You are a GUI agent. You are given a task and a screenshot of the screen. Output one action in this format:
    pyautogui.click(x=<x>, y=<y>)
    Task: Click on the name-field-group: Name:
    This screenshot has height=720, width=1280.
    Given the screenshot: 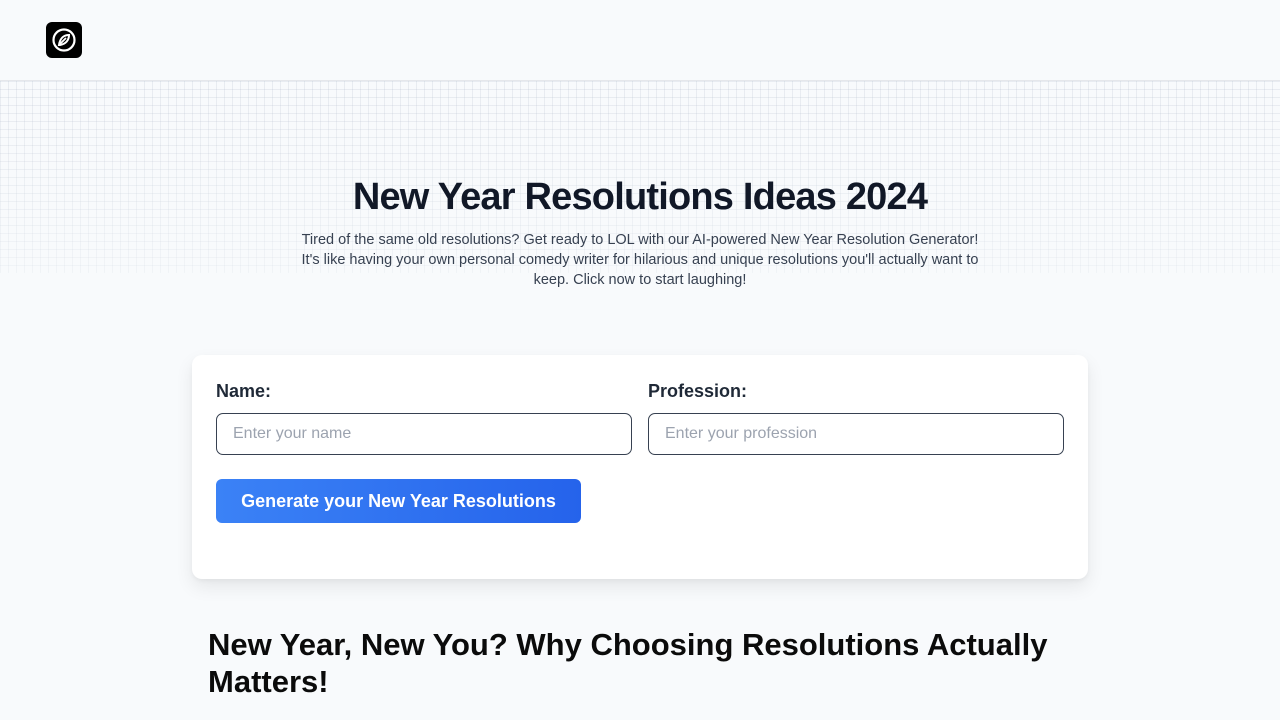 What is the action you would take?
    pyautogui.click(x=424, y=417)
    